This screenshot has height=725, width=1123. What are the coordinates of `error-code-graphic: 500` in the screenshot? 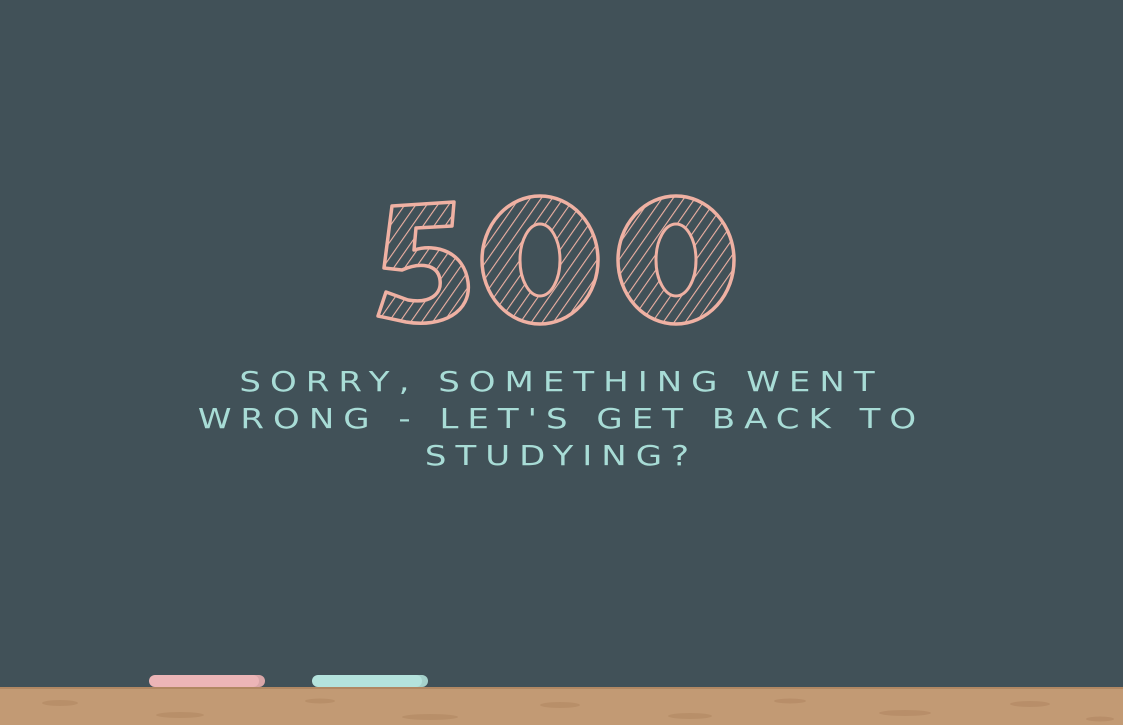 It's located at (555, 260).